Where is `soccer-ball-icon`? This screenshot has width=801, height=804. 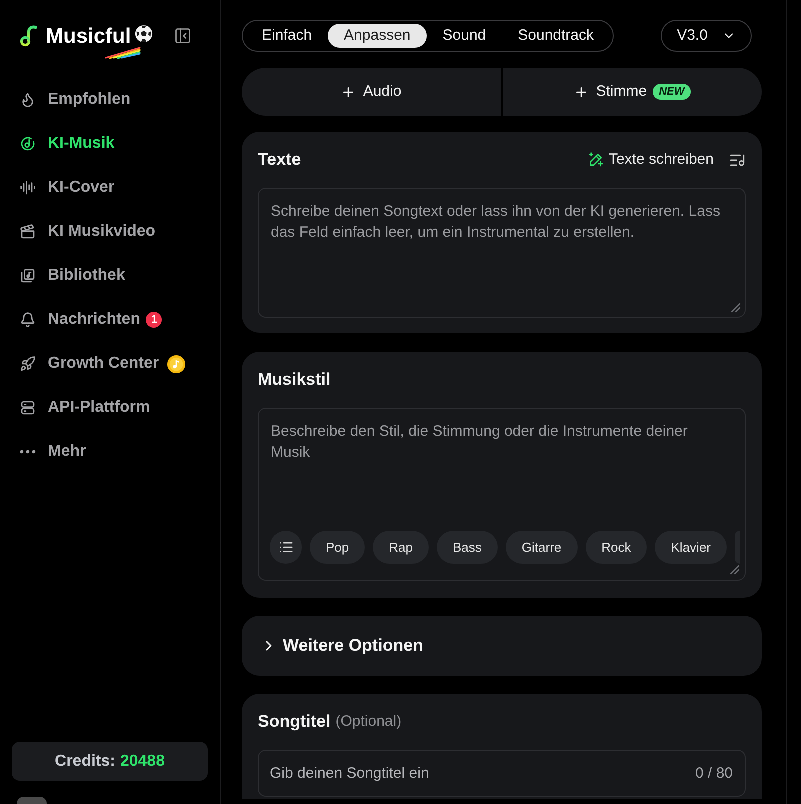
soccer-ball-icon is located at coordinates (144, 34).